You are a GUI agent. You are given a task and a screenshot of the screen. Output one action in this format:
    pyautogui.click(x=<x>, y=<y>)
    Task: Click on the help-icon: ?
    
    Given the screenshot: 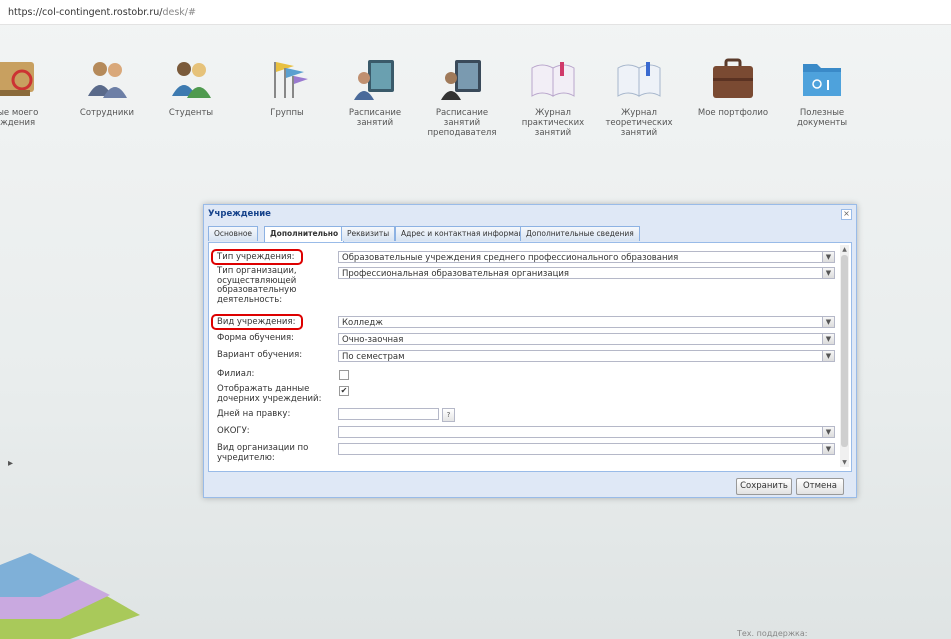 What is the action you would take?
    pyautogui.click(x=448, y=415)
    